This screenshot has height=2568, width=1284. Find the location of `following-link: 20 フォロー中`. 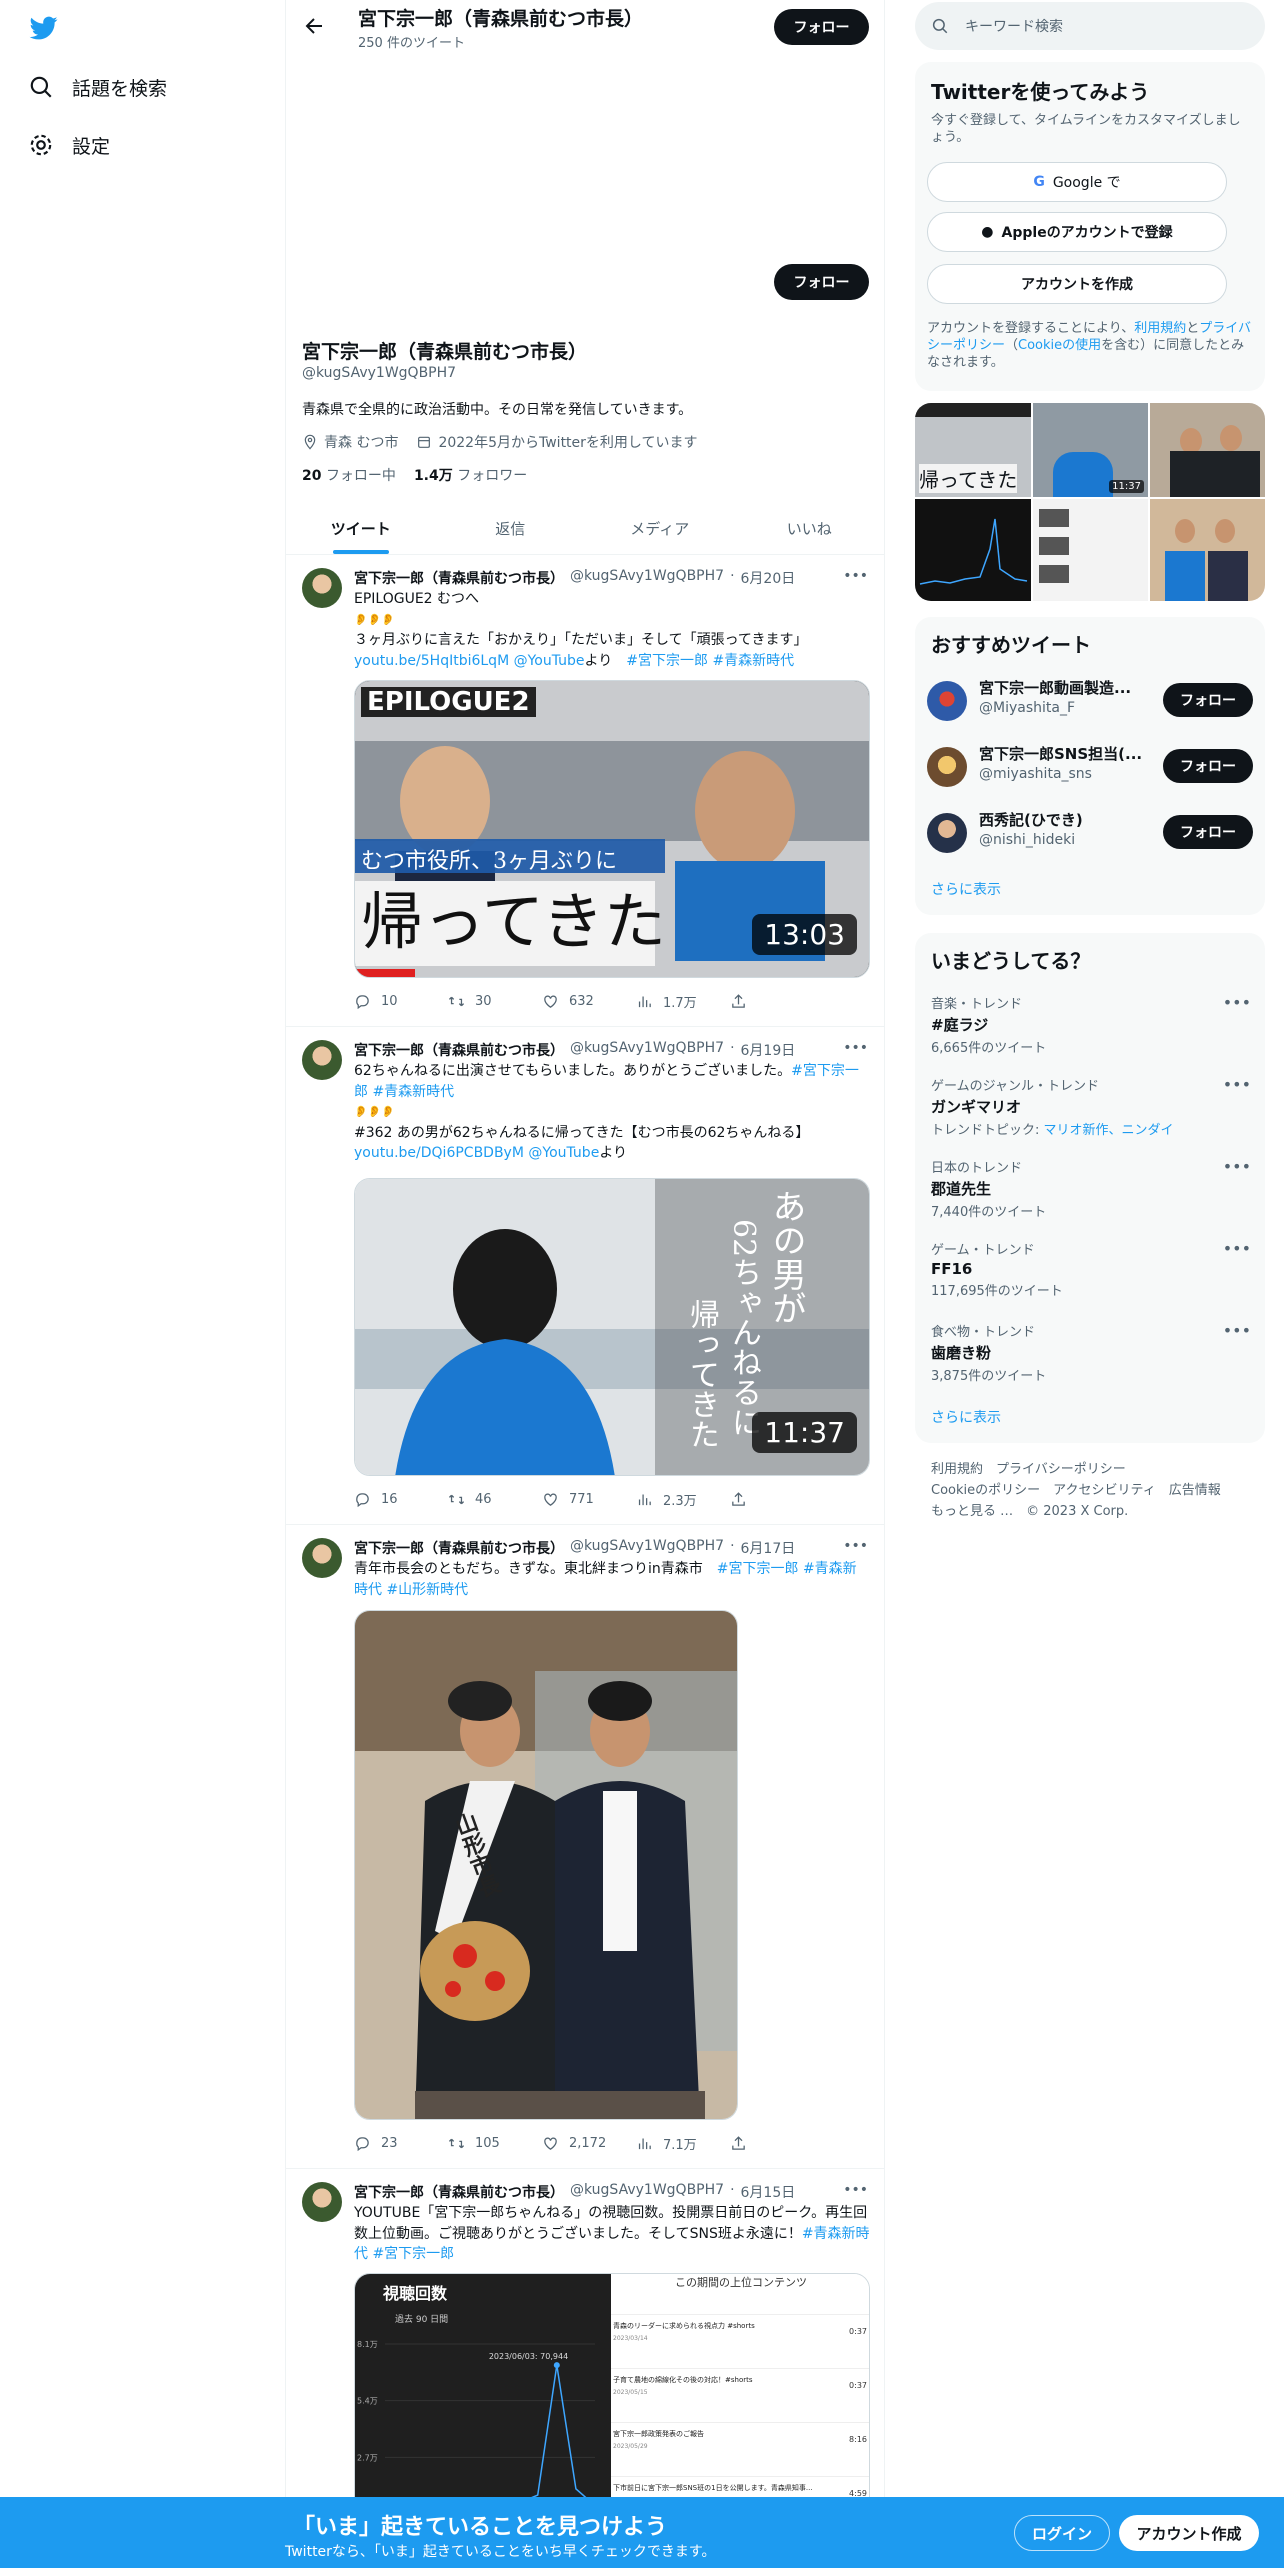

following-link: 20 フォロー中 is located at coordinates (349, 475).